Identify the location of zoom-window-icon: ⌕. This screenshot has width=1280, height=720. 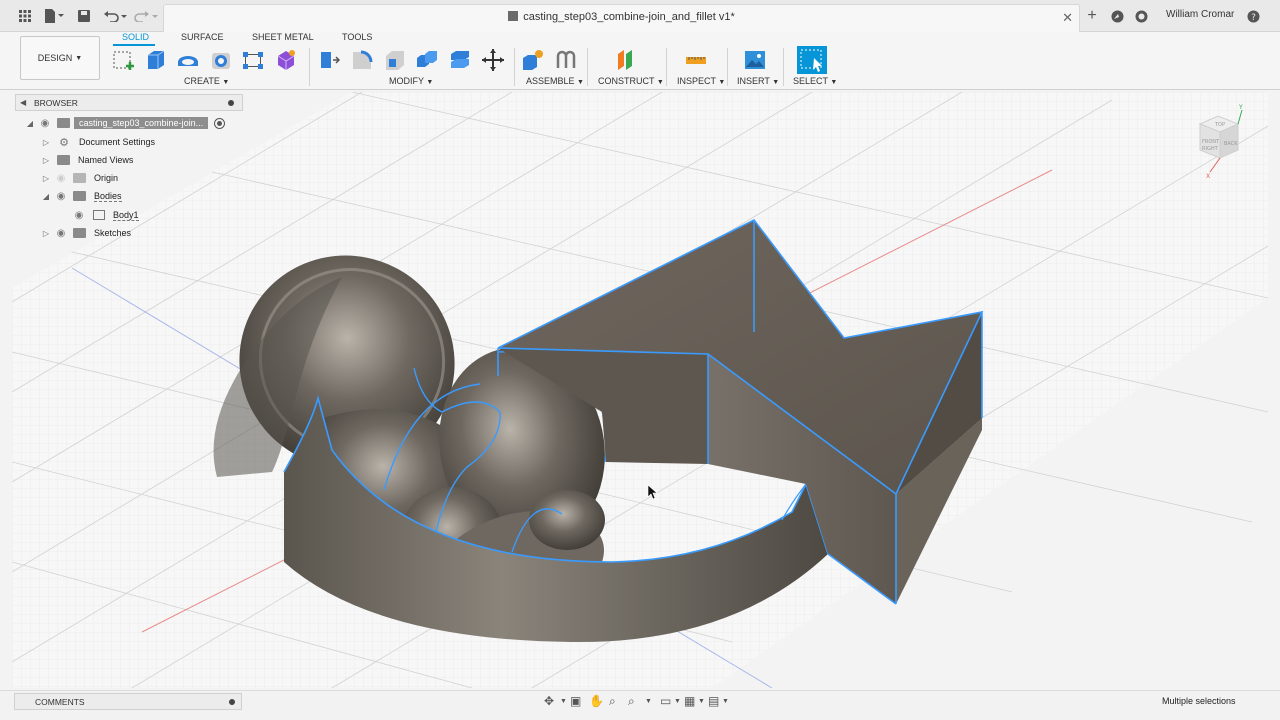
(631, 701).